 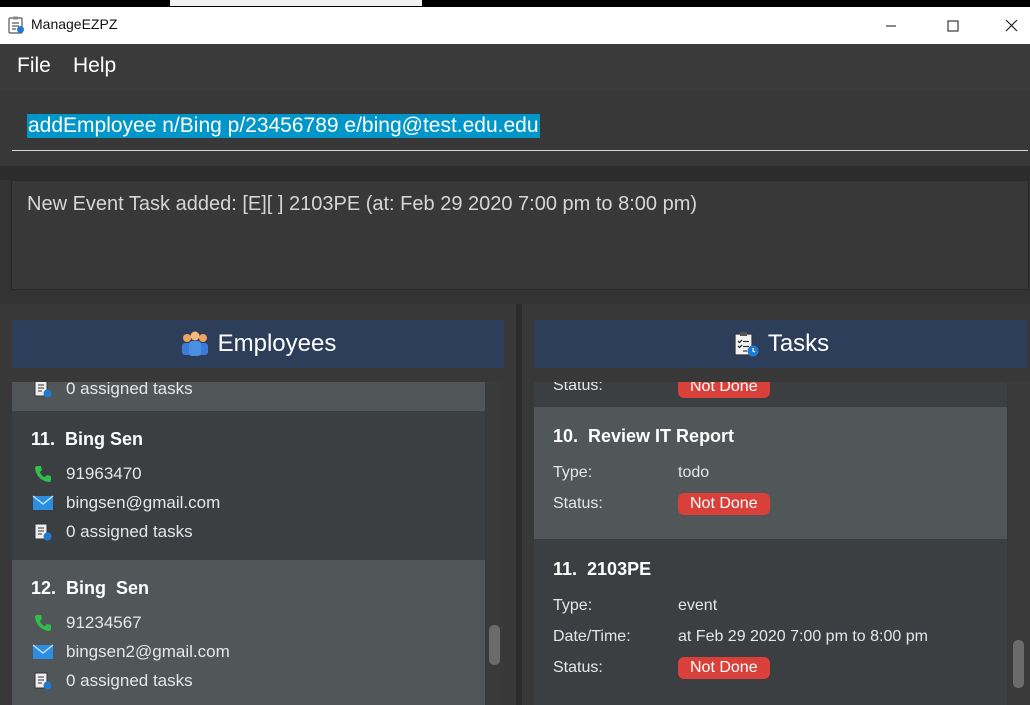 I want to click on task-name: 10. Review IT Report, so click(x=644, y=436).